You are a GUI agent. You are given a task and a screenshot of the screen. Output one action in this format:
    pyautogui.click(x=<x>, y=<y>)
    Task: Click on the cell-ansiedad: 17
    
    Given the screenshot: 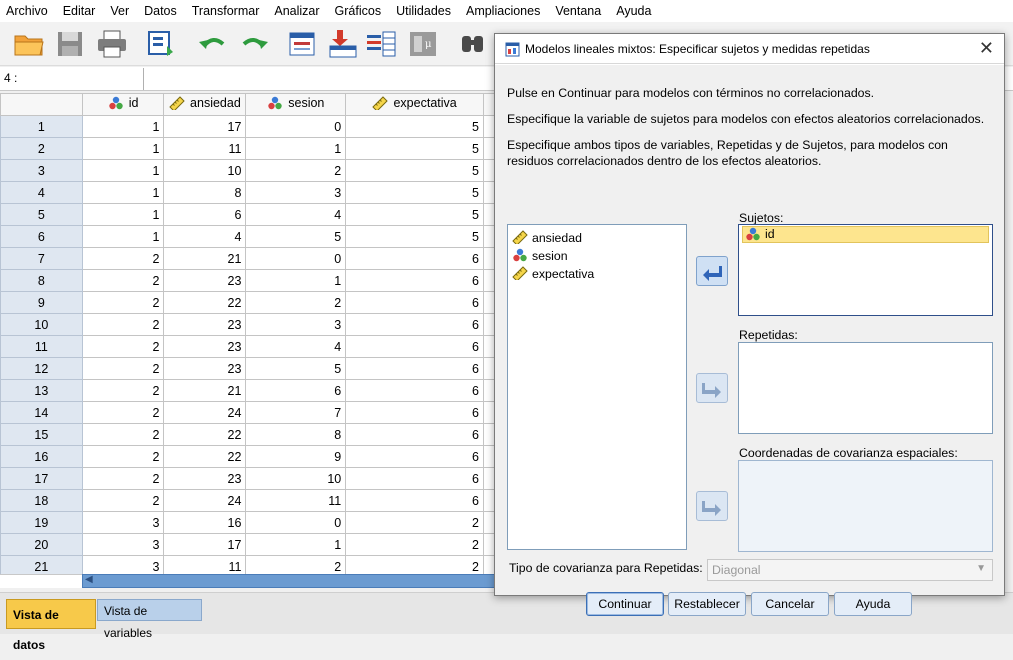 What is the action you would take?
    pyautogui.click(x=205, y=126)
    